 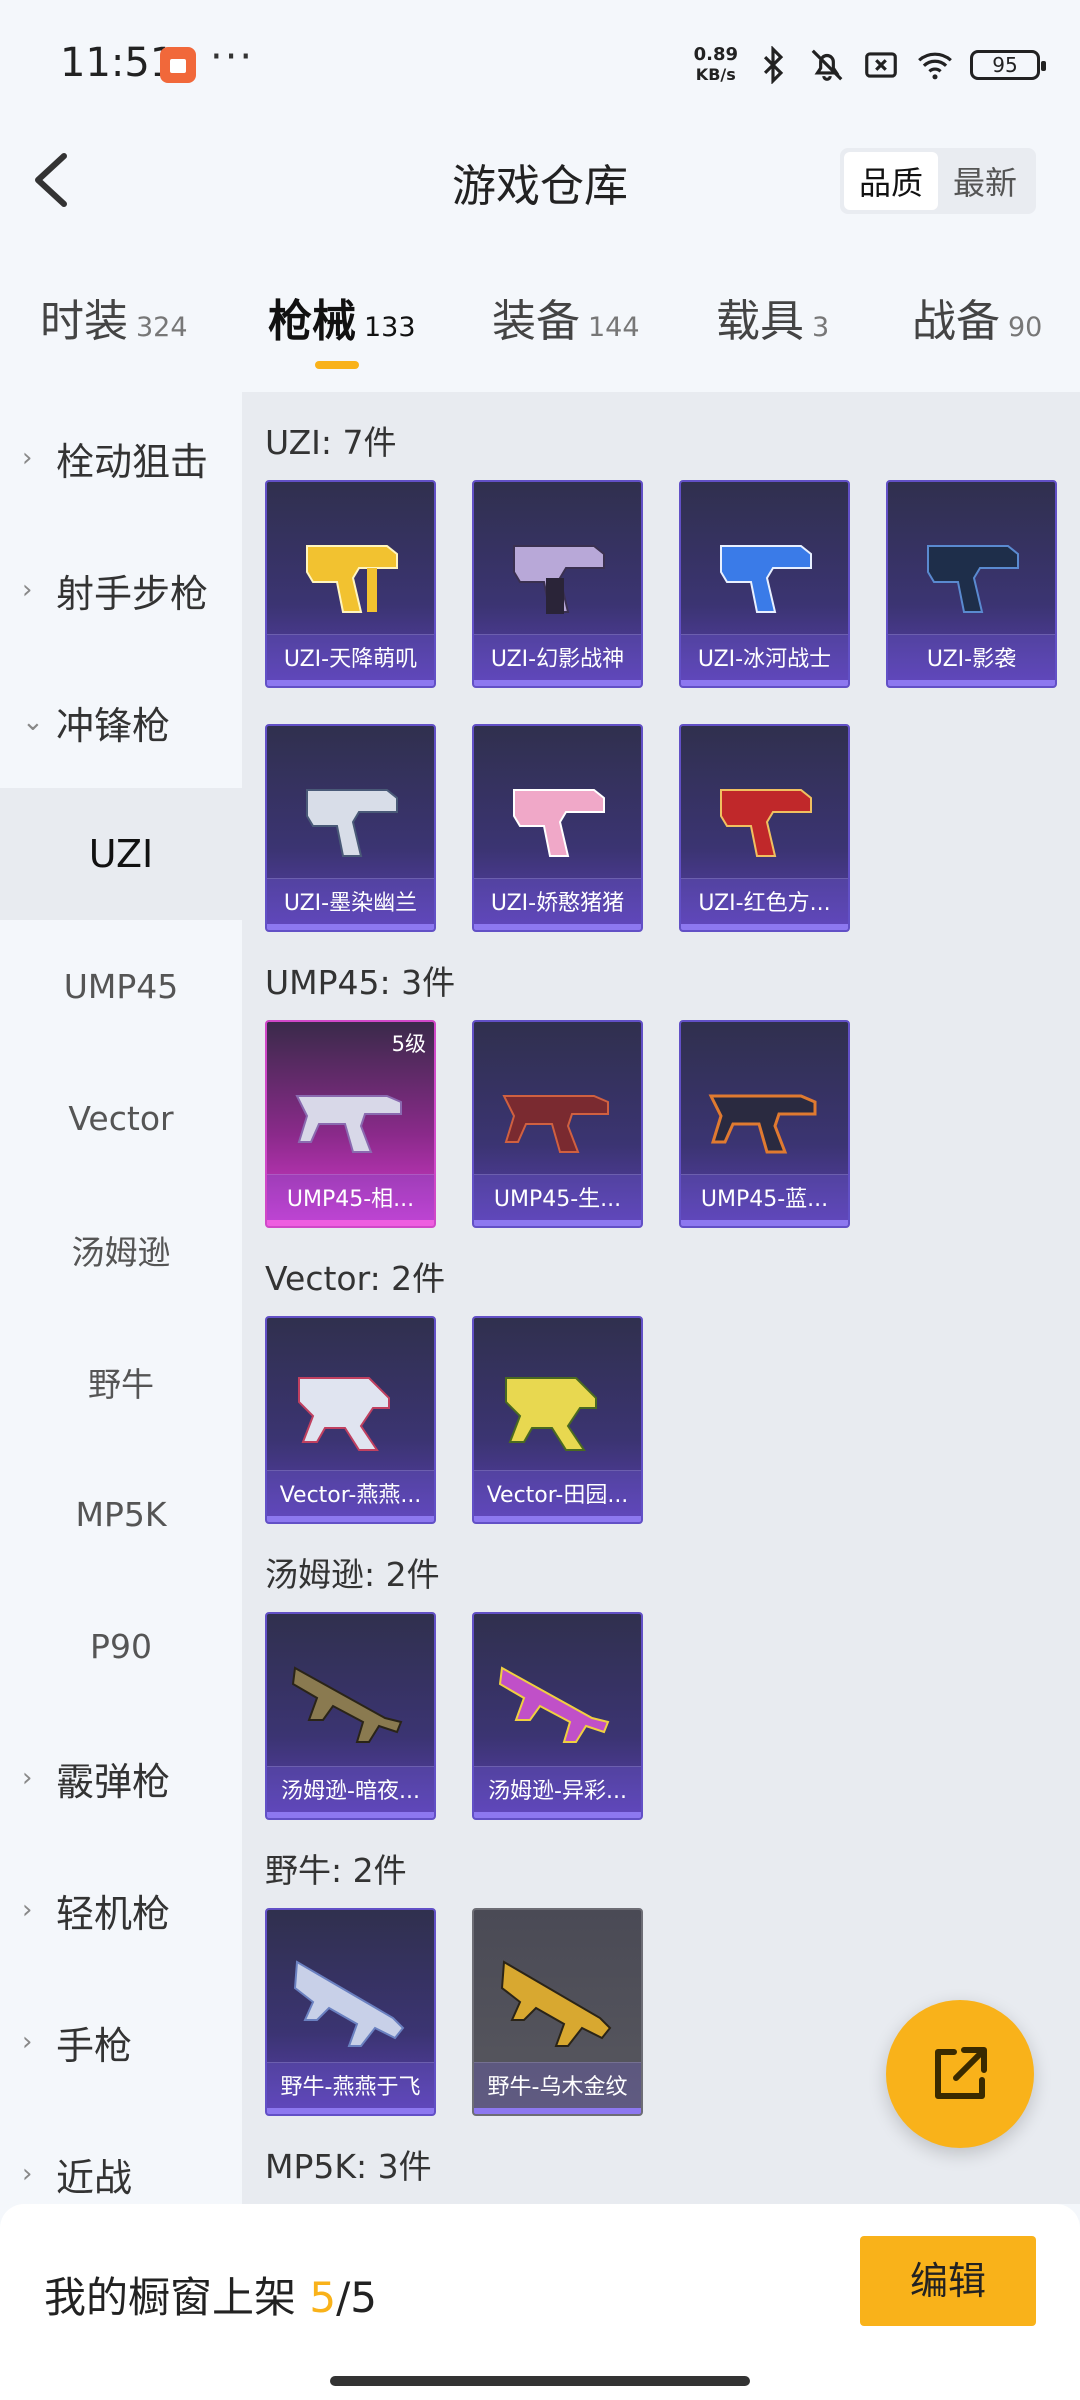 I want to click on category-tabs: 时装 324 枪械 133 装备 144 载具 3 战备 90, so click(x=540, y=330).